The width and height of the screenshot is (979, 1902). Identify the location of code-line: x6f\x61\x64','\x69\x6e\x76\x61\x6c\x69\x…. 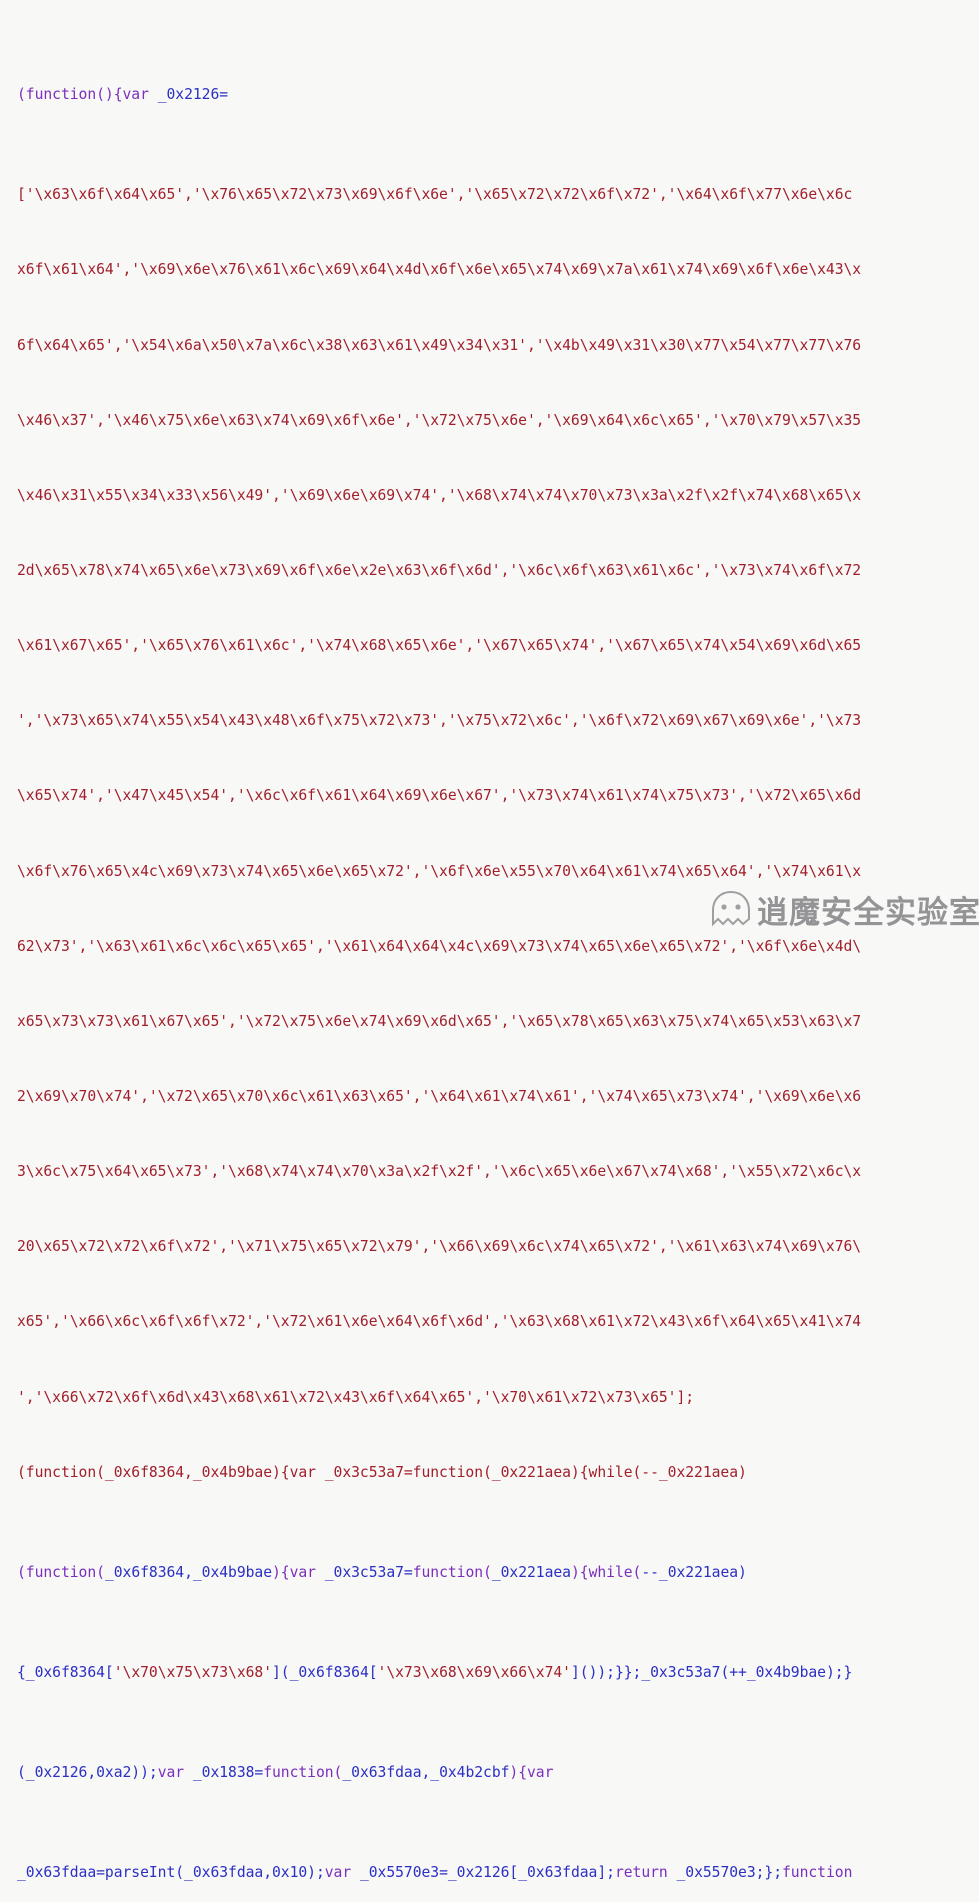
(439, 270).